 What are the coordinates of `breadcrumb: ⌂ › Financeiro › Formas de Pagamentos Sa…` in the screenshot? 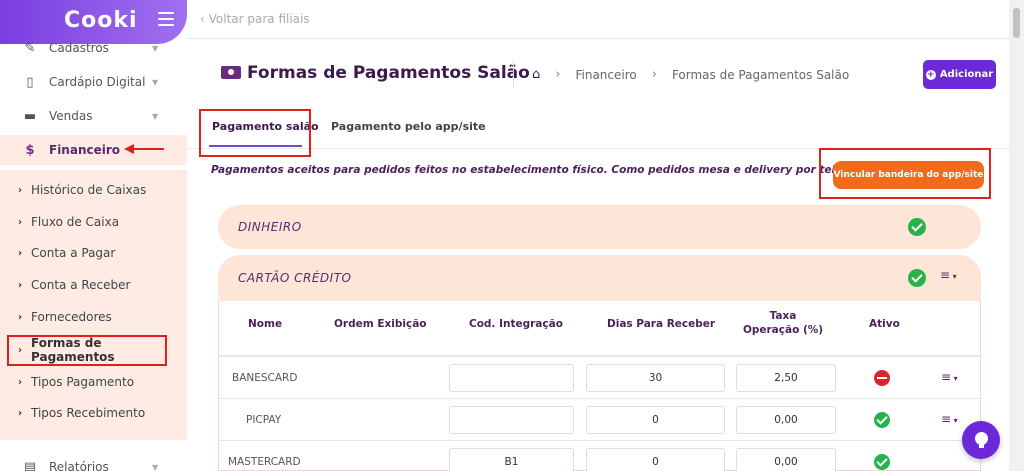 It's located at (690, 74).